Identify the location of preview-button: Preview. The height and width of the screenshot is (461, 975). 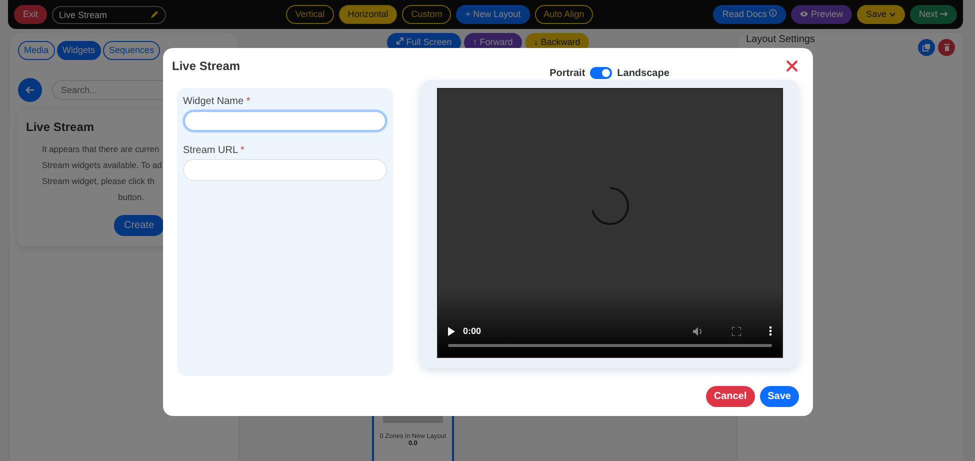
(821, 14).